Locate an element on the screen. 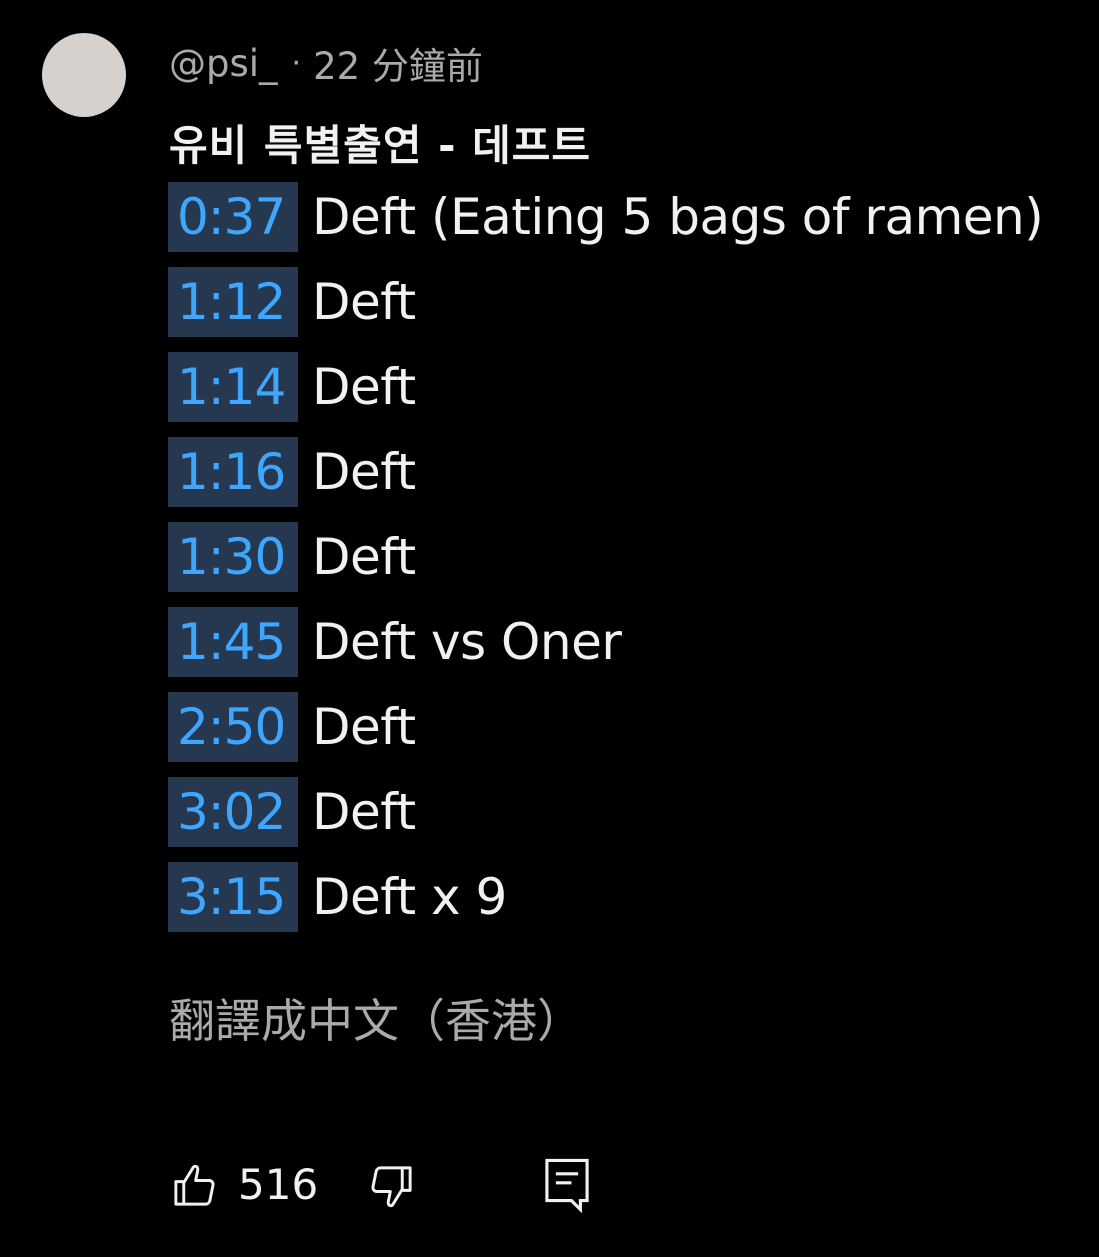  avatar is located at coordinates (84, 75).